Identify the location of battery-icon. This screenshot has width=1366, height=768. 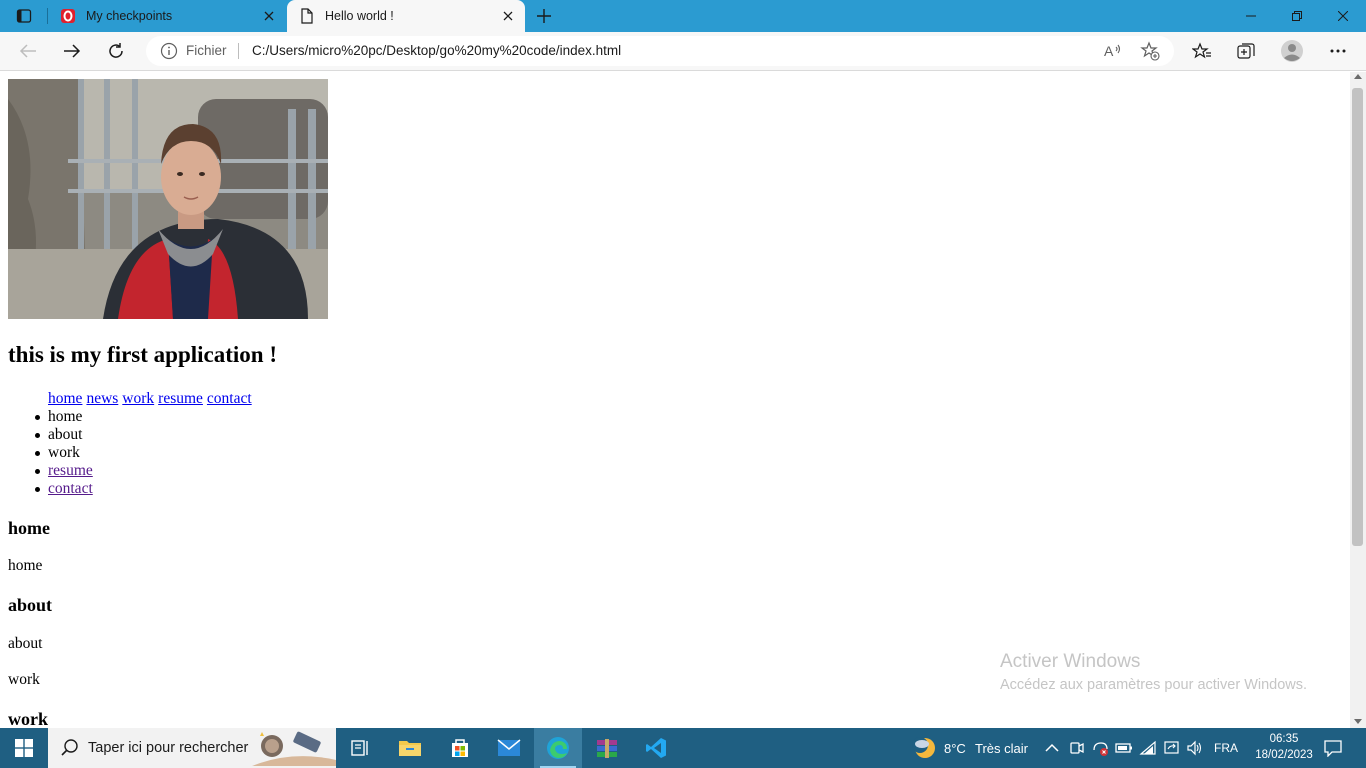
(1124, 748).